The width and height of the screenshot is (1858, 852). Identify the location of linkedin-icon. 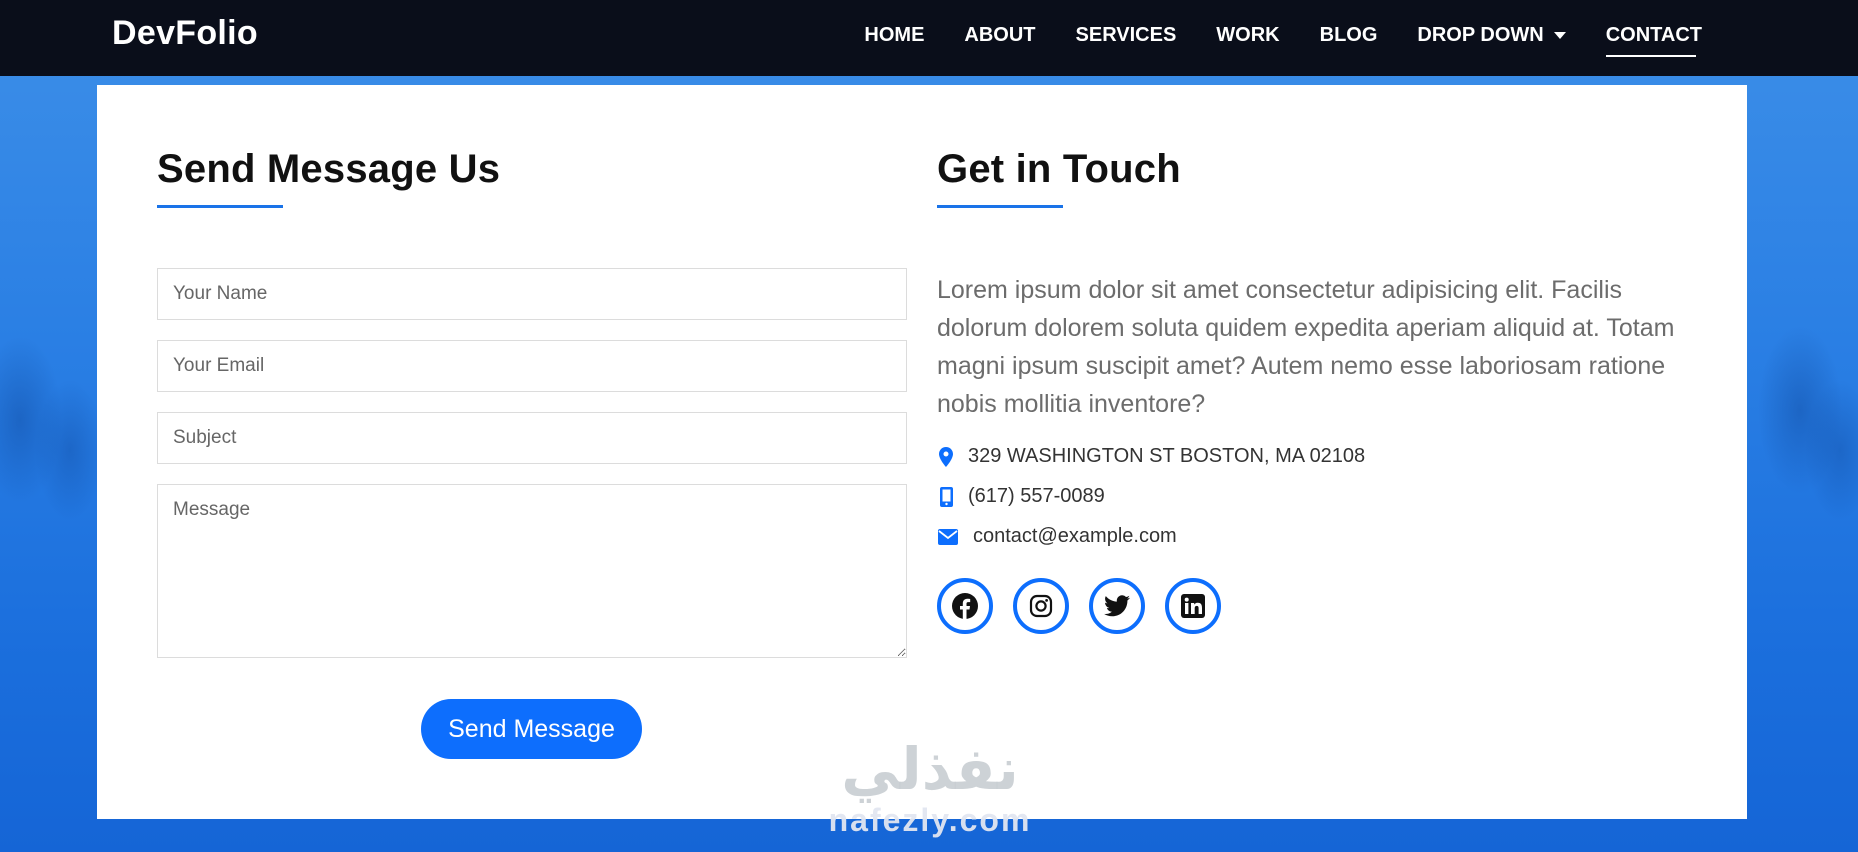
(1193, 606).